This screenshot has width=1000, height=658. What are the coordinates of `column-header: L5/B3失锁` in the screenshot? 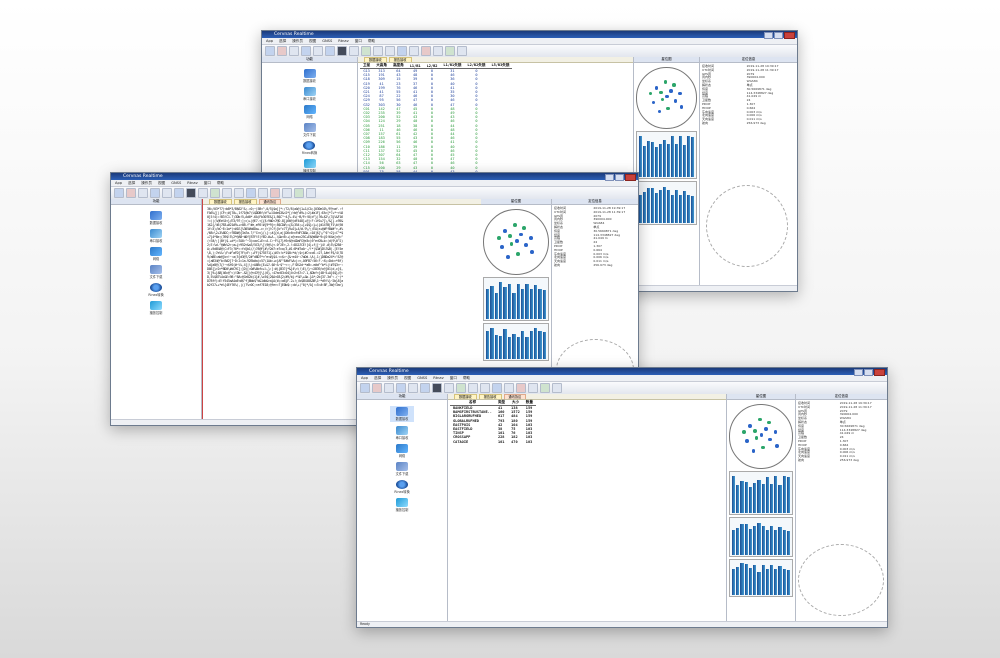 It's located at (500, 66).